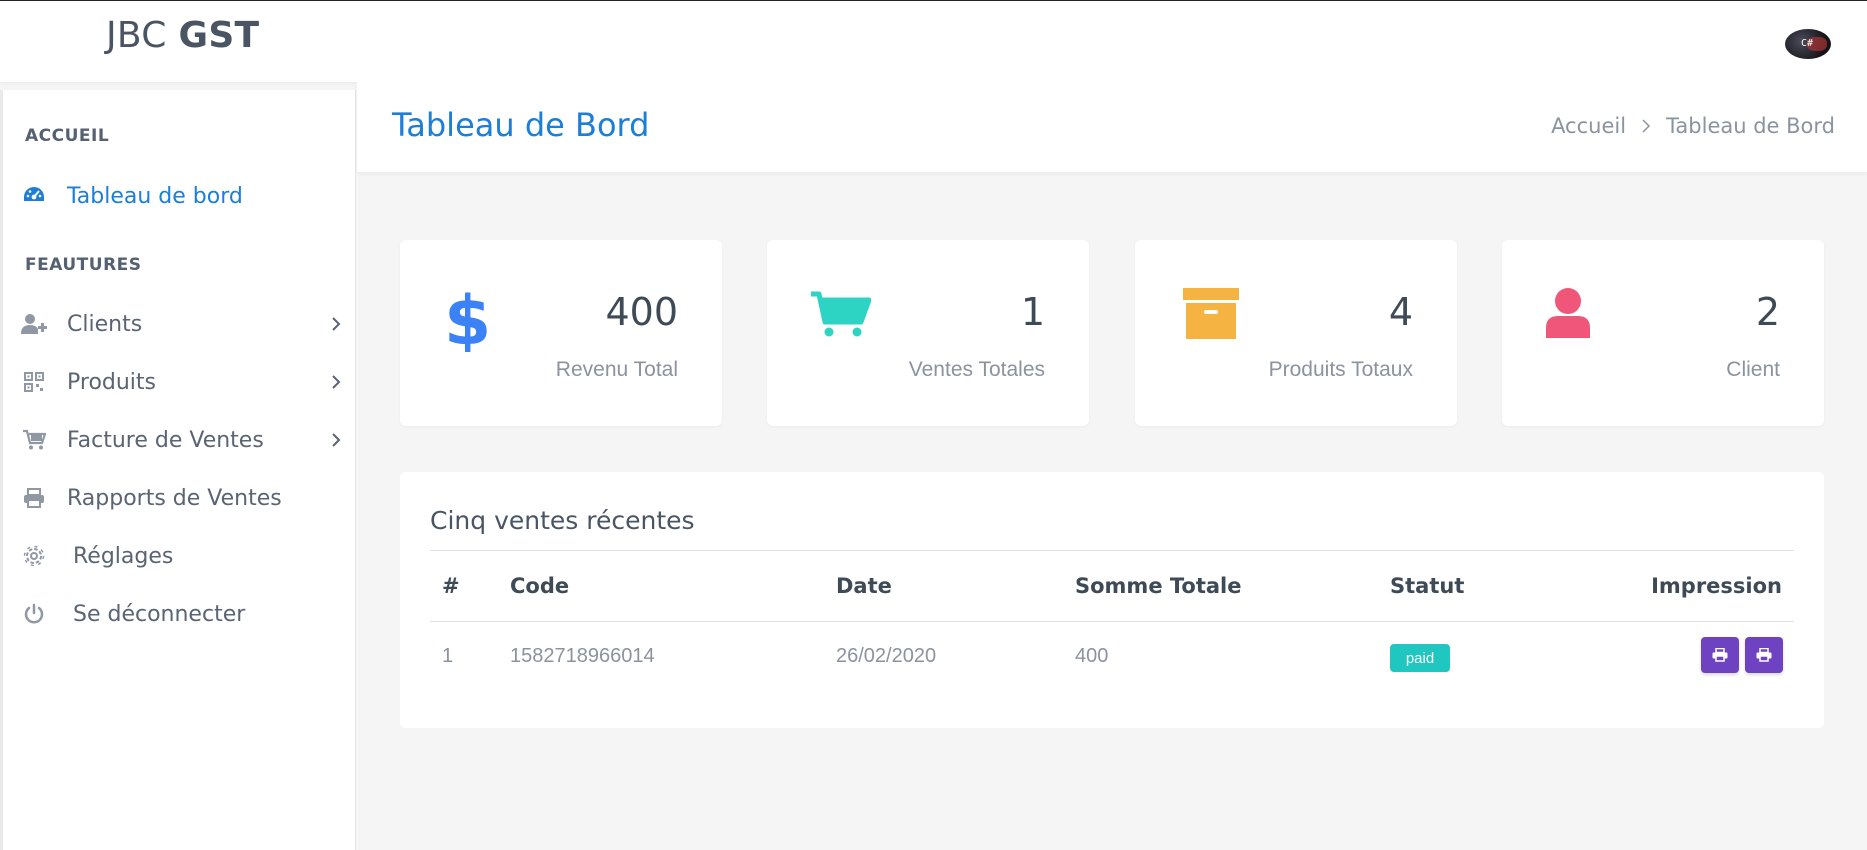 This screenshot has width=1867, height=850. I want to click on stat-card-clients: 2 Client, so click(1663, 333).